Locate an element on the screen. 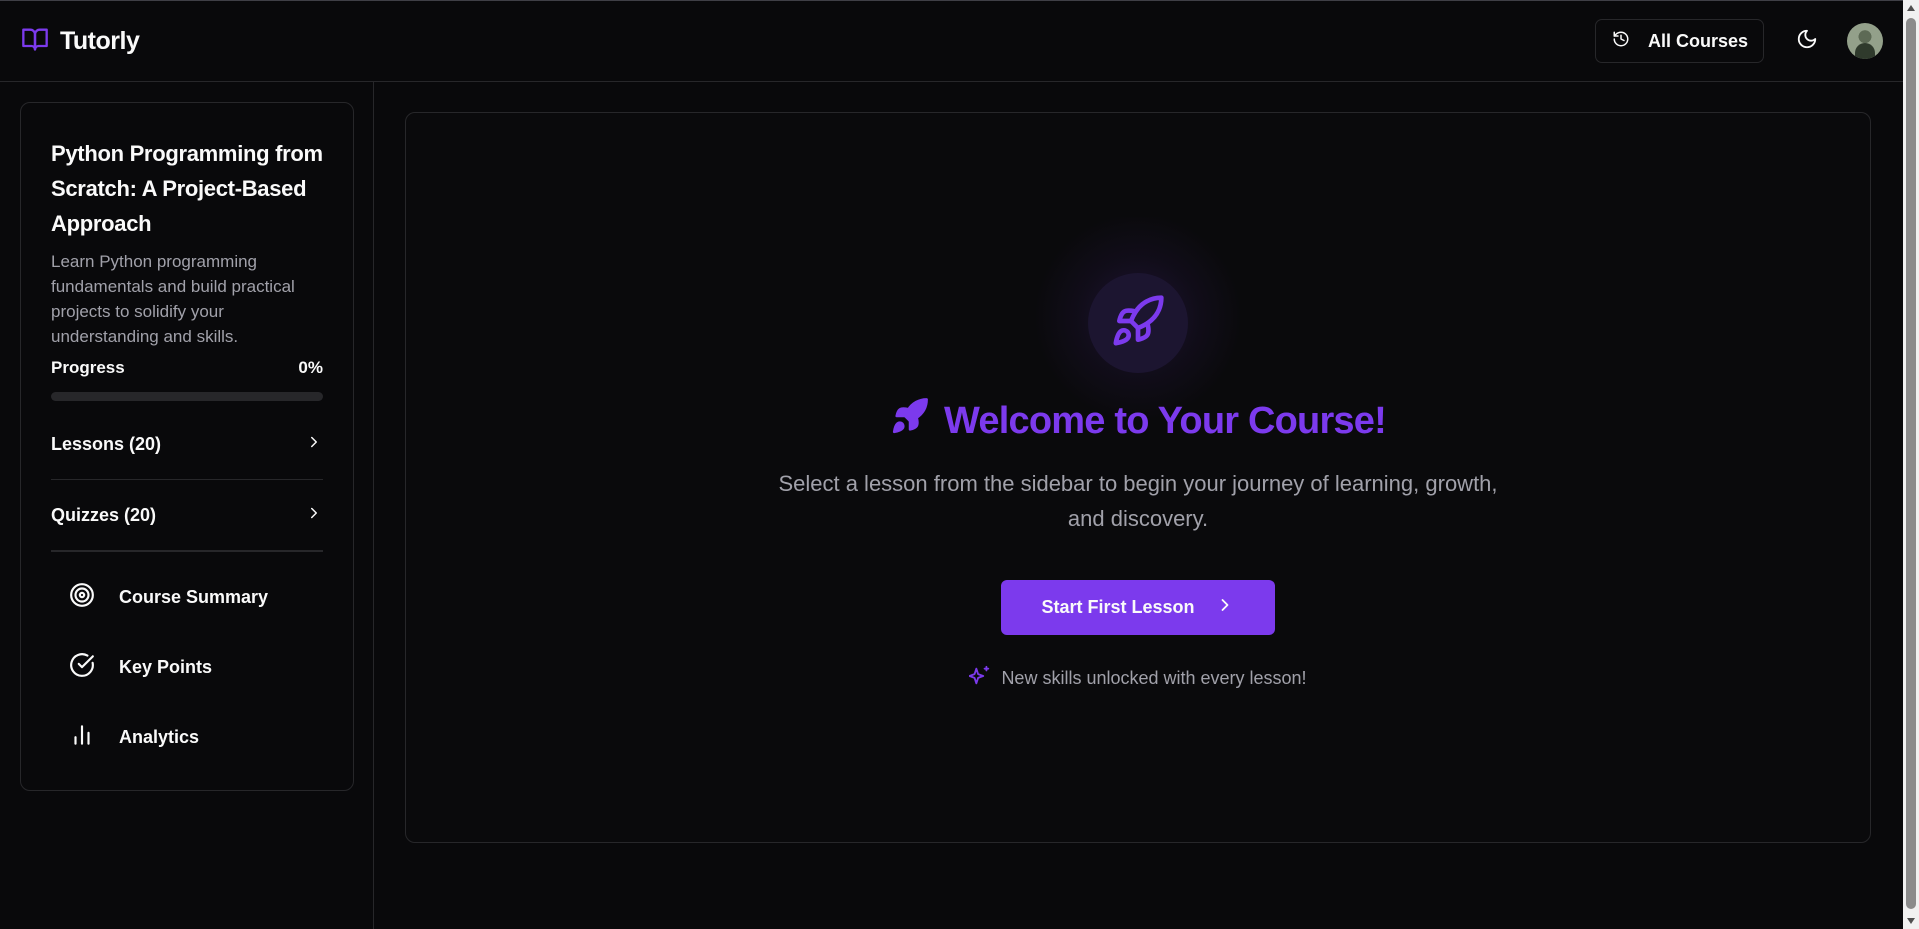 This screenshot has height=929, width=1919. brand-logo: Tutorly is located at coordinates (80, 41).